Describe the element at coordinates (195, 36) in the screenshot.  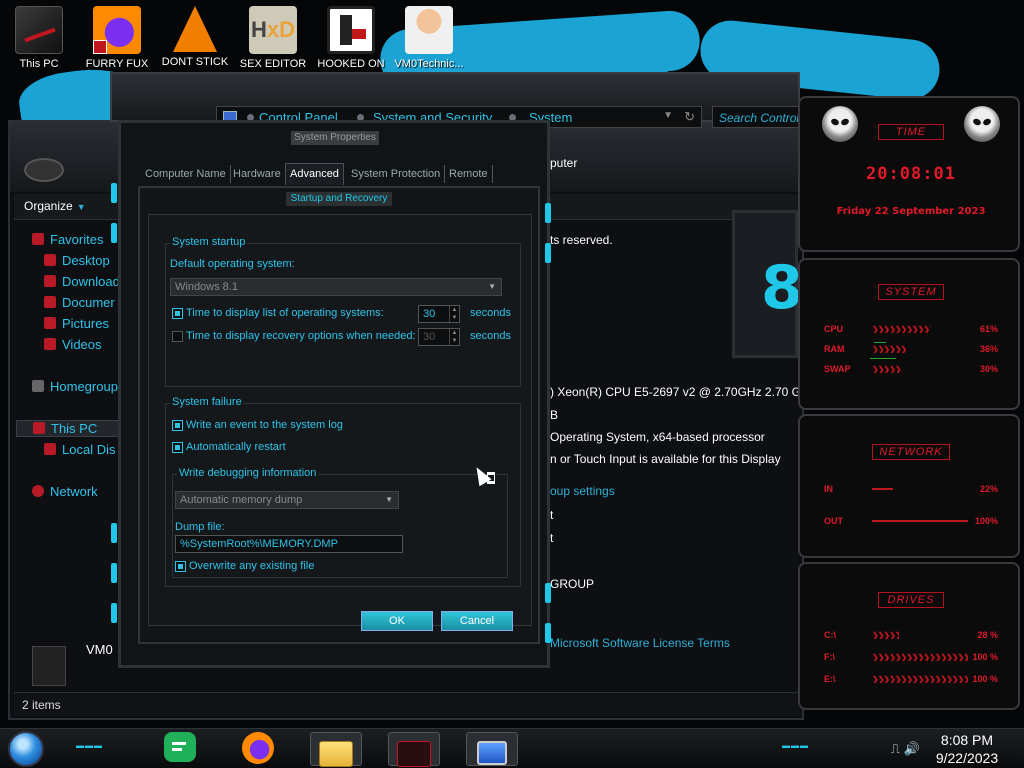
I see `desktop-icon-dont-stick: DONT STICK` at that location.